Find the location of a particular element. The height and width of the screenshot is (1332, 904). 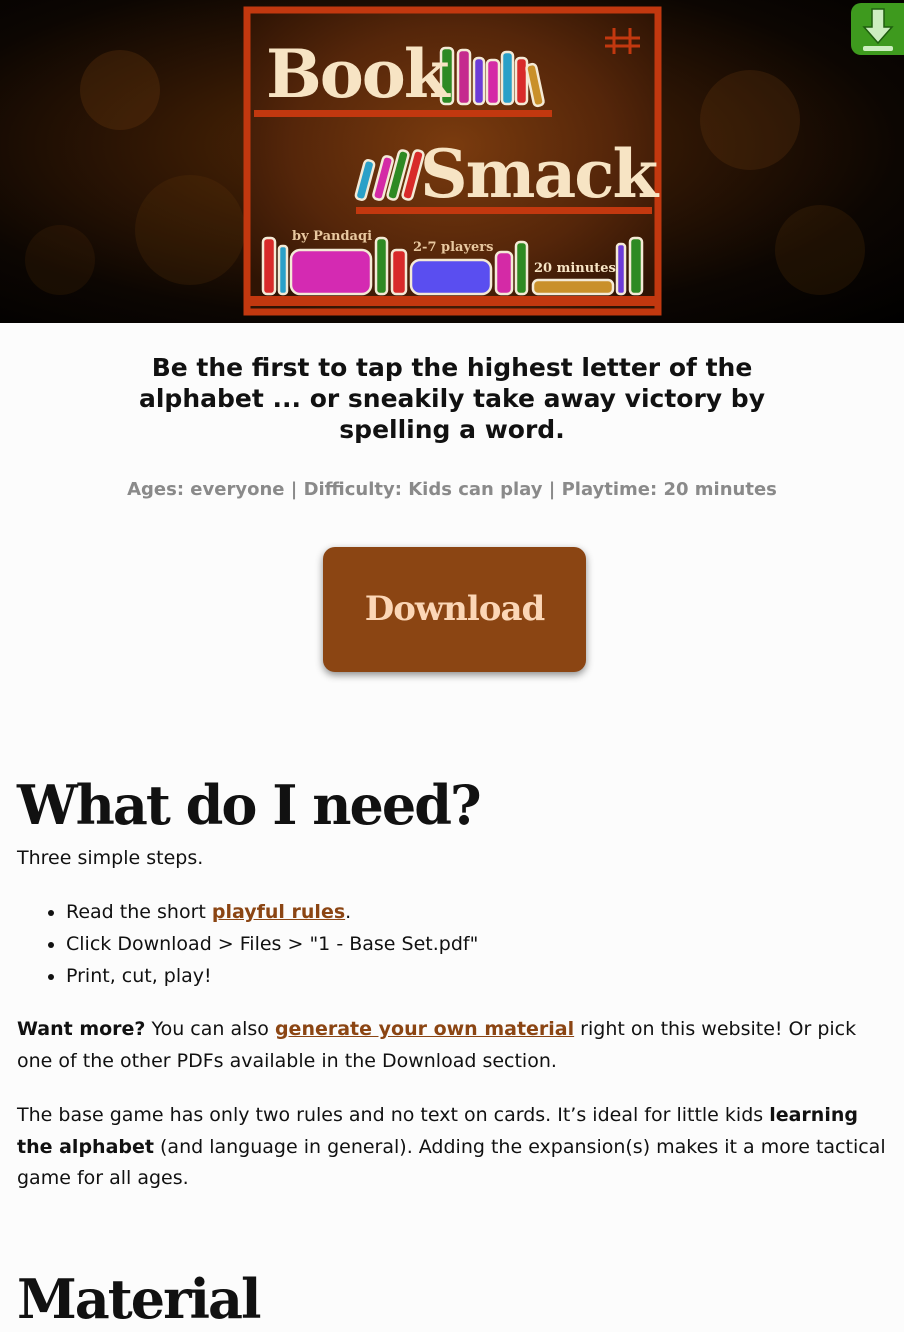

steps-intro: Three simple steps. is located at coordinates (110, 858).